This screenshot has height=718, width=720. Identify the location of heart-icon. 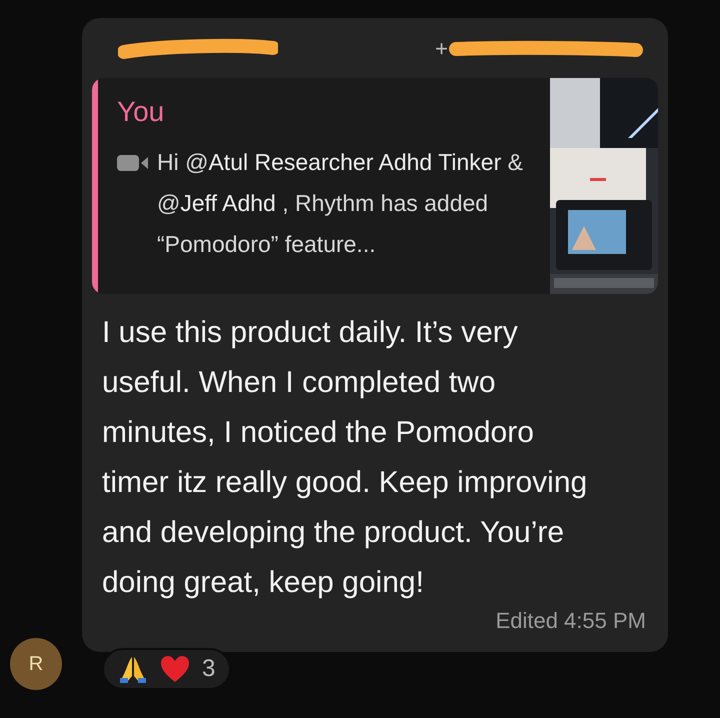
(175, 669).